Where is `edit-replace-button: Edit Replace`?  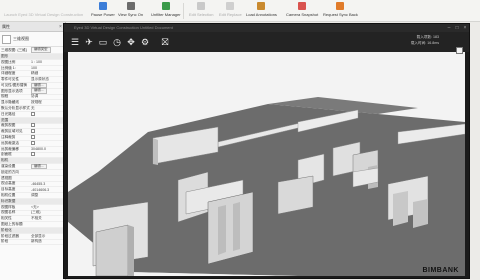
edit-replace-button: Edit Replace is located at coordinates (230, 11).